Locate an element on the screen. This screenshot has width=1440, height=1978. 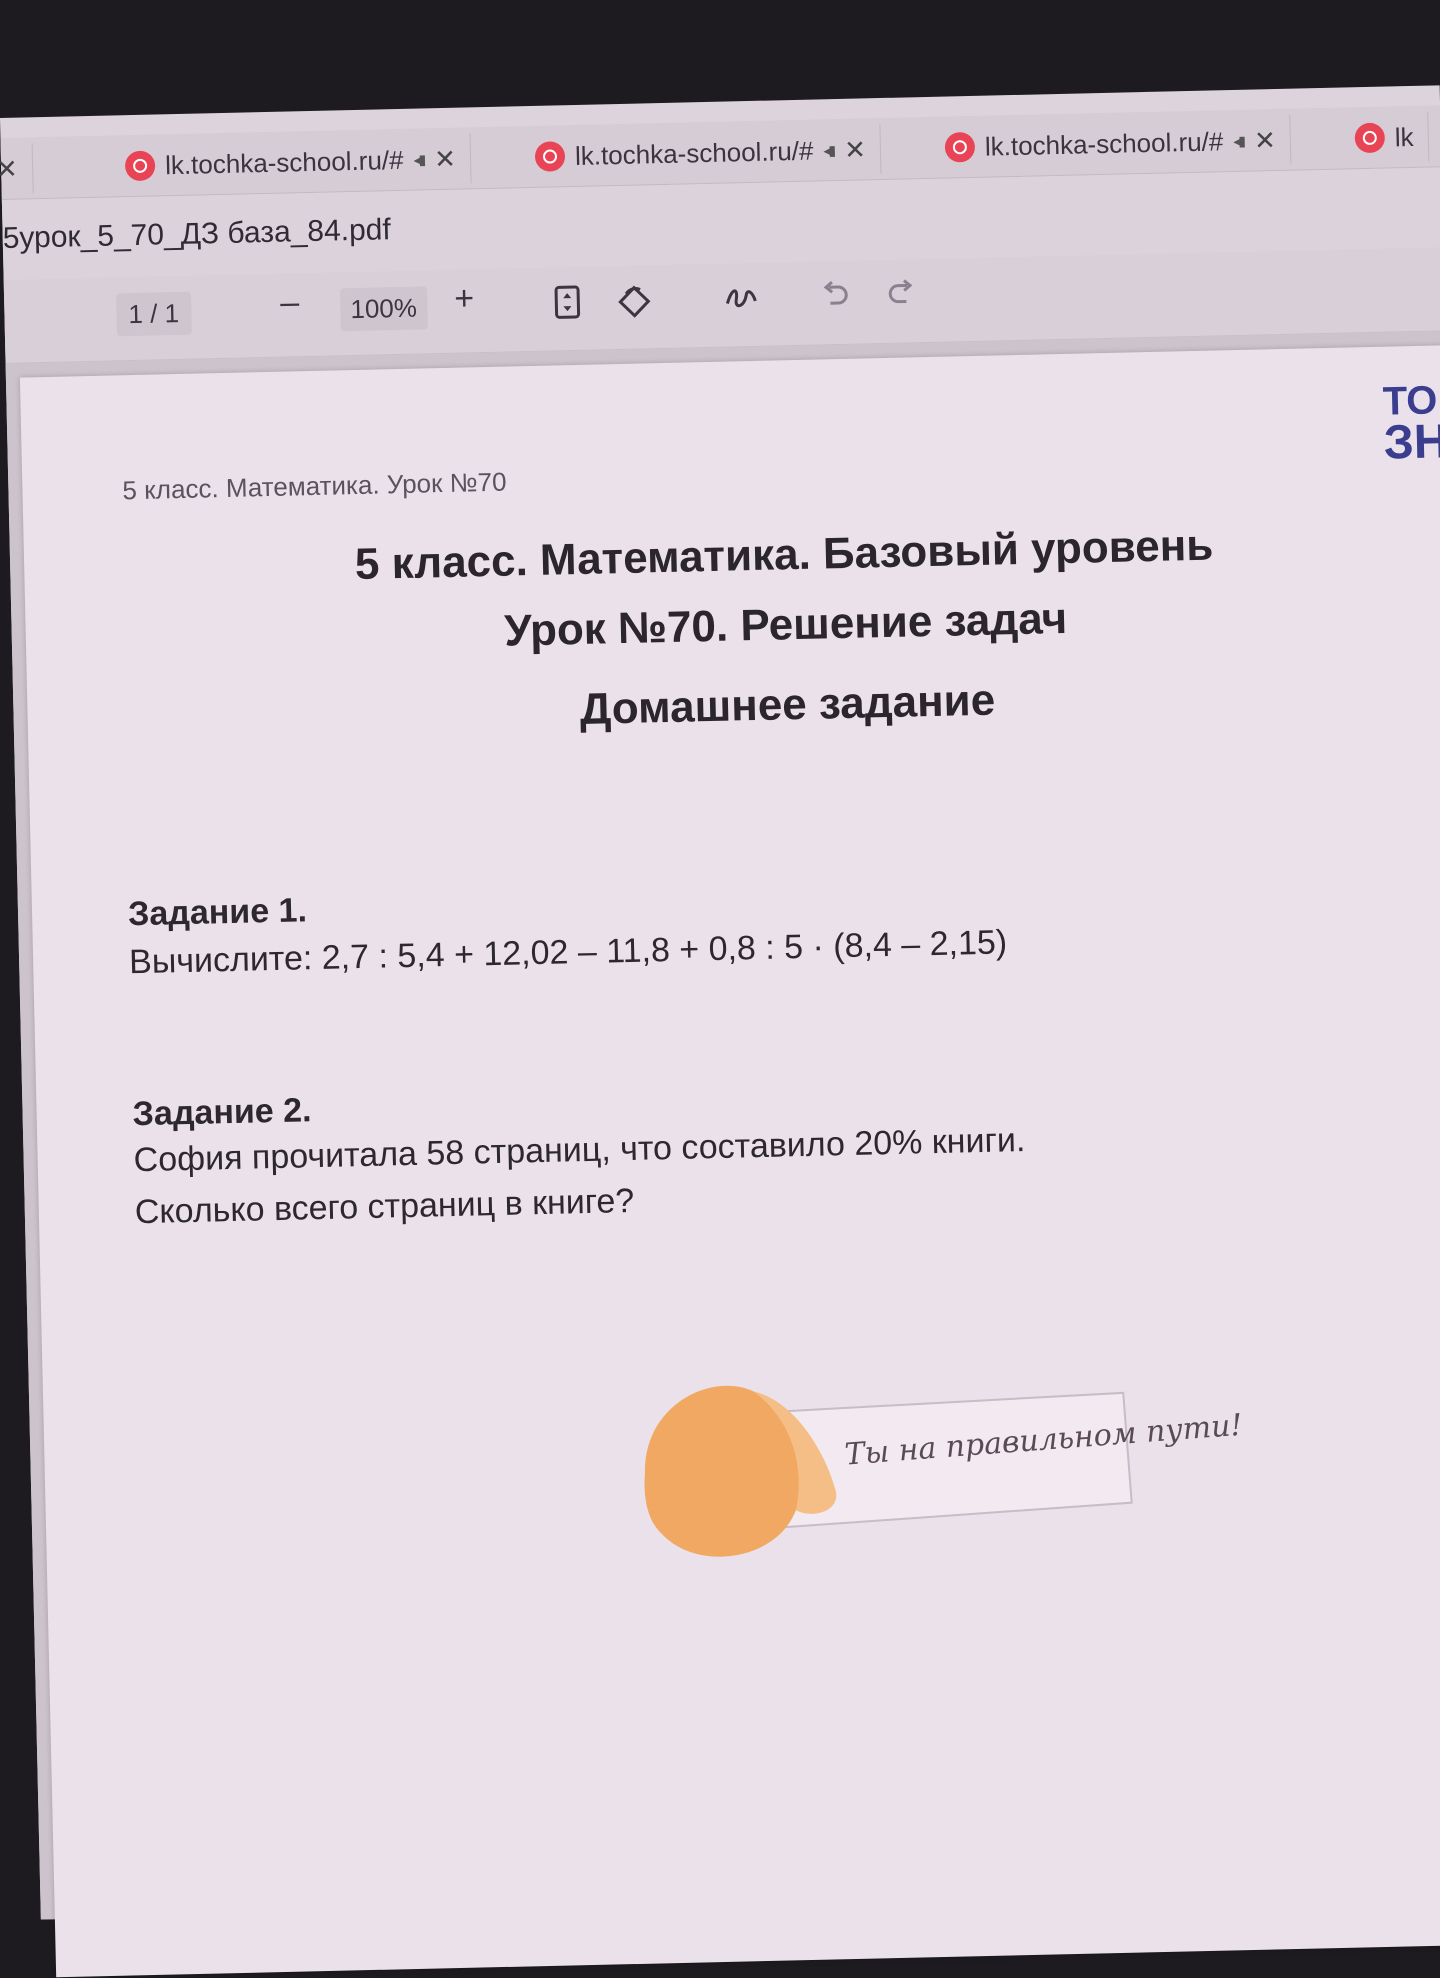
tab-url: lk is located at coordinates (1404, 136).